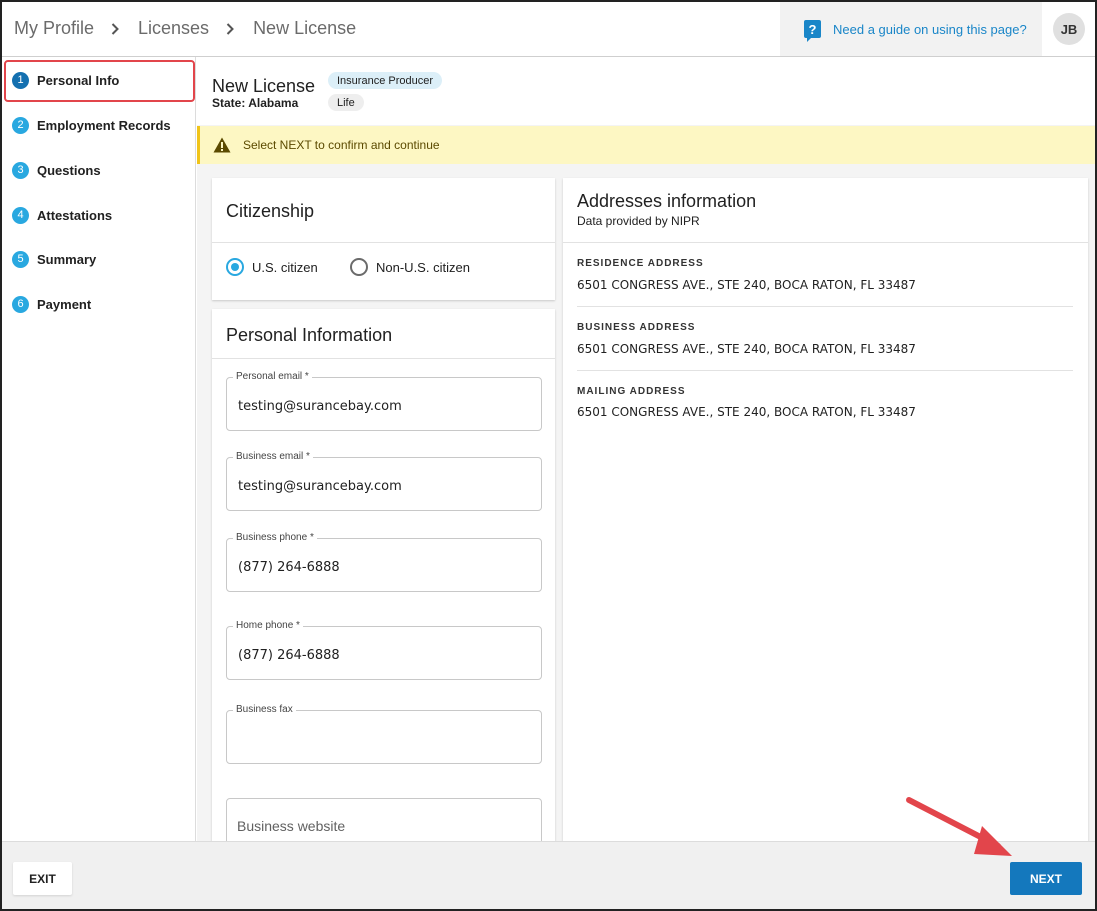 Image resolution: width=1097 pixels, height=911 pixels. I want to click on breadcrumb-licenses: Licenses, so click(173, 28).